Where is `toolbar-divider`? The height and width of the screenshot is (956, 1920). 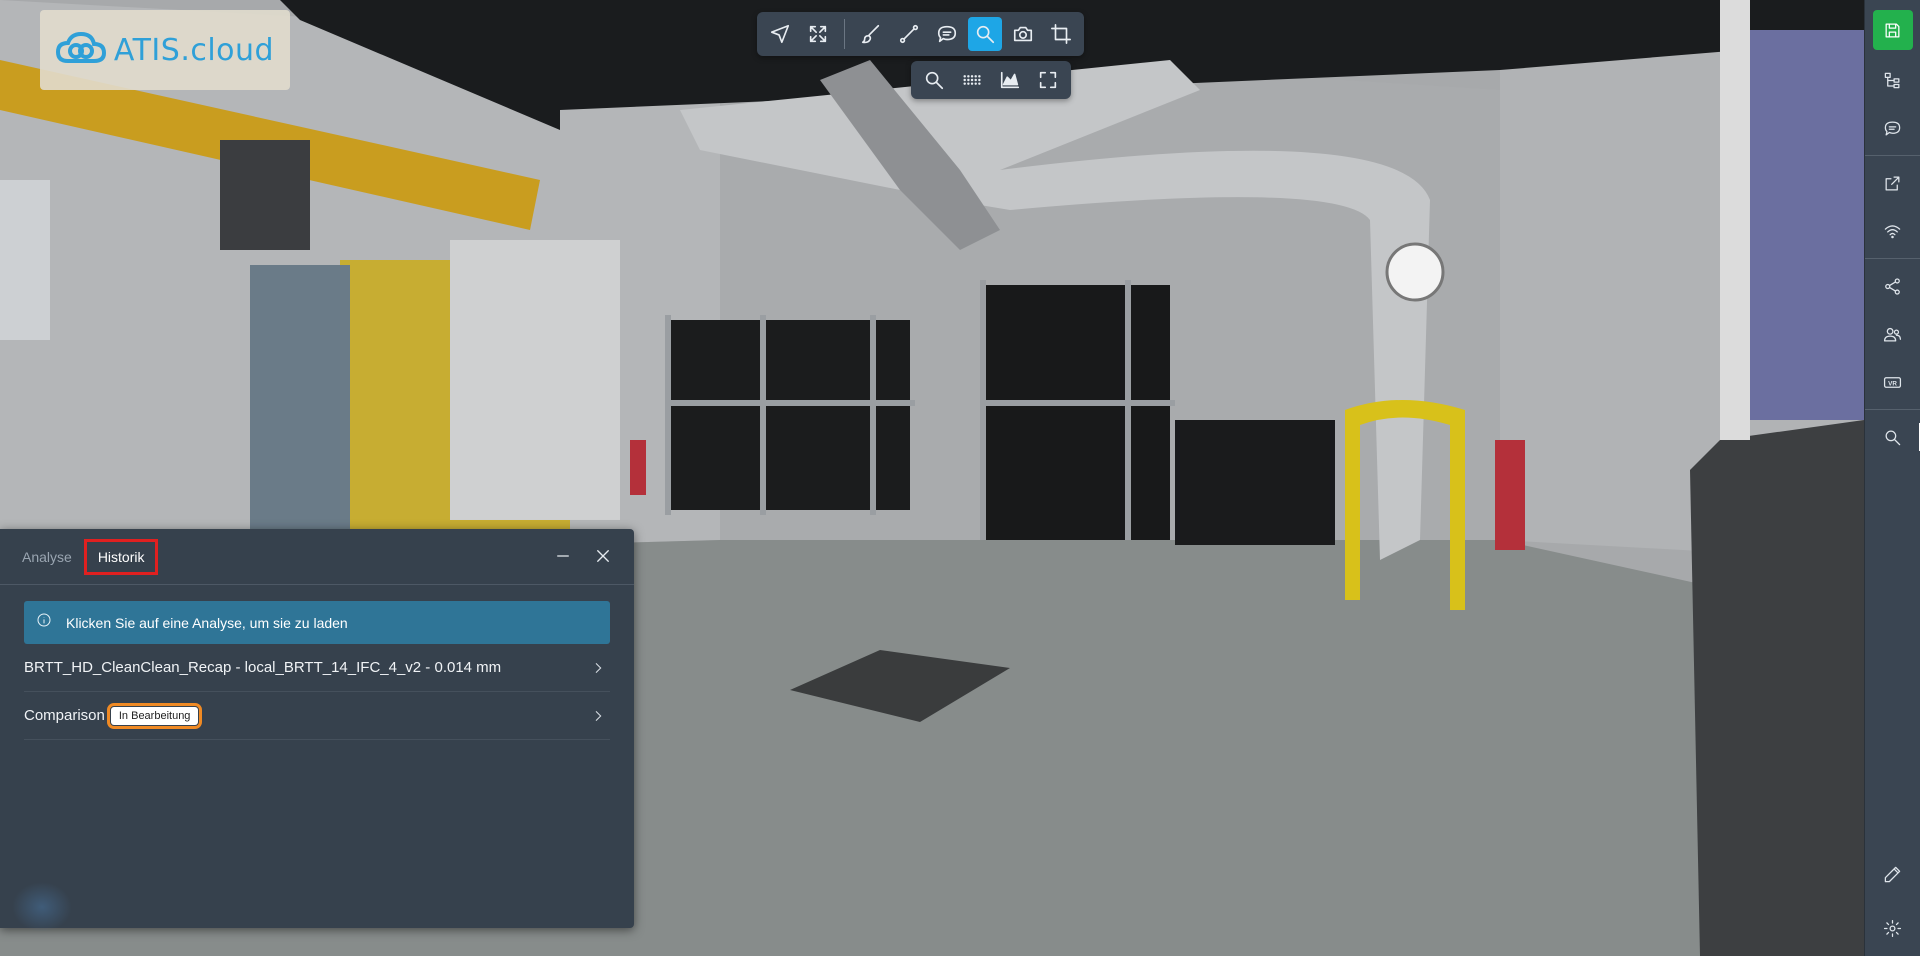 toolbar-divider is located at coordinates (844, 34).